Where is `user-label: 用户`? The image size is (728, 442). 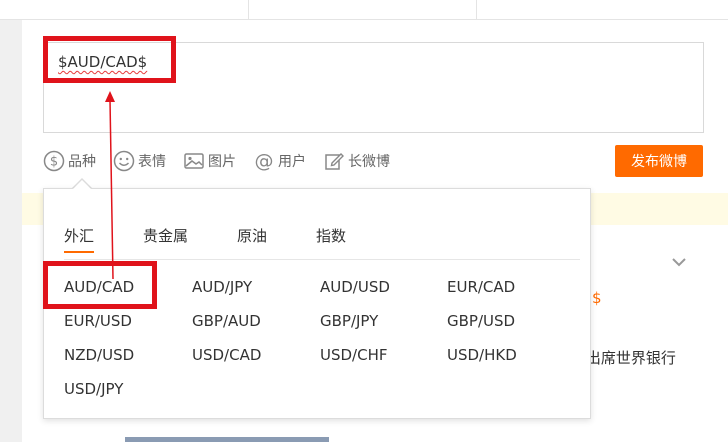
user-label: 用户 is located at coordinates (292, 162).